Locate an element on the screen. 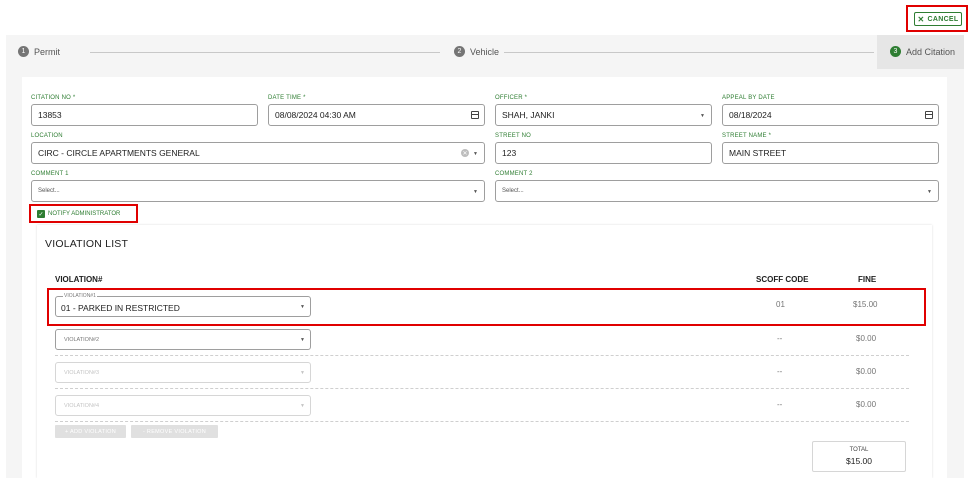 This screenshot has height=478, width=975. comment2-label: COMMENT 2 is located at coordinates (514, 174).